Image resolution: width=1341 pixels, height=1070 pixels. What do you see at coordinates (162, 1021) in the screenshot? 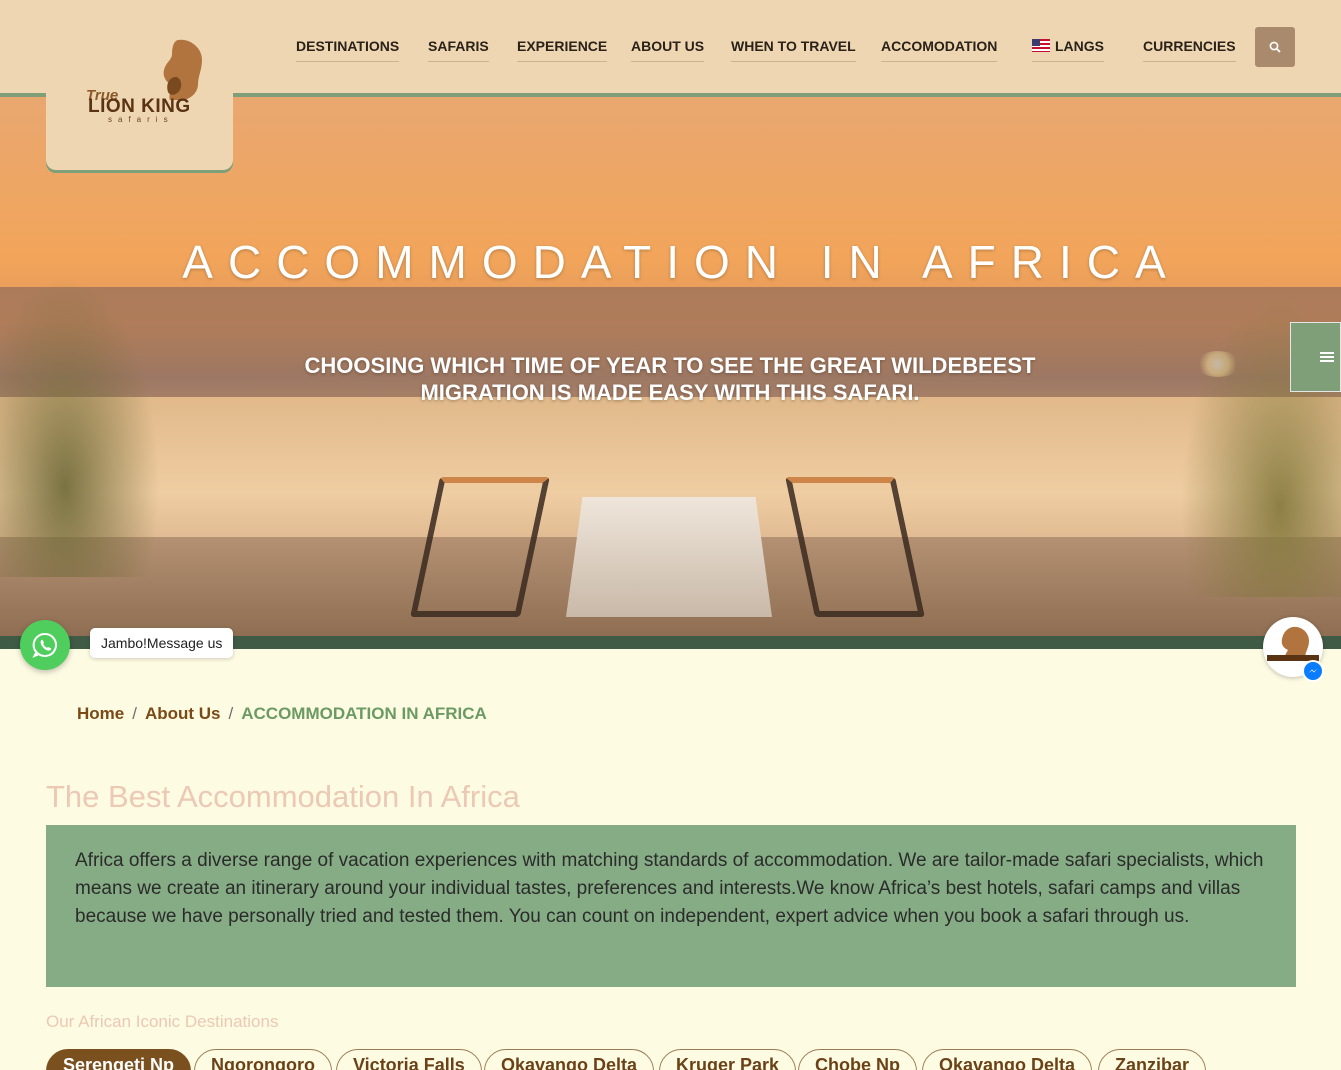
I see `destinations-label: Our African Iconic Destinations` at bounding box center [162, 1021].